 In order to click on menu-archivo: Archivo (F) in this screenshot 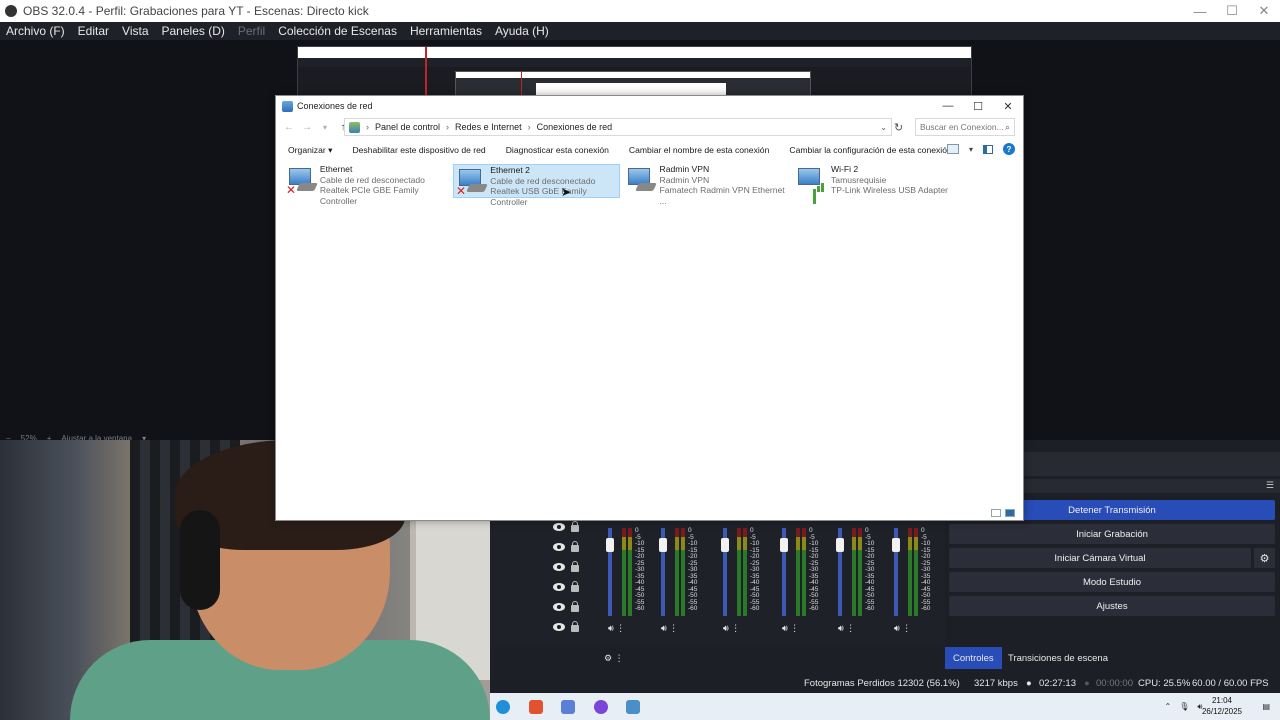, I will do `click(35, 31)`.